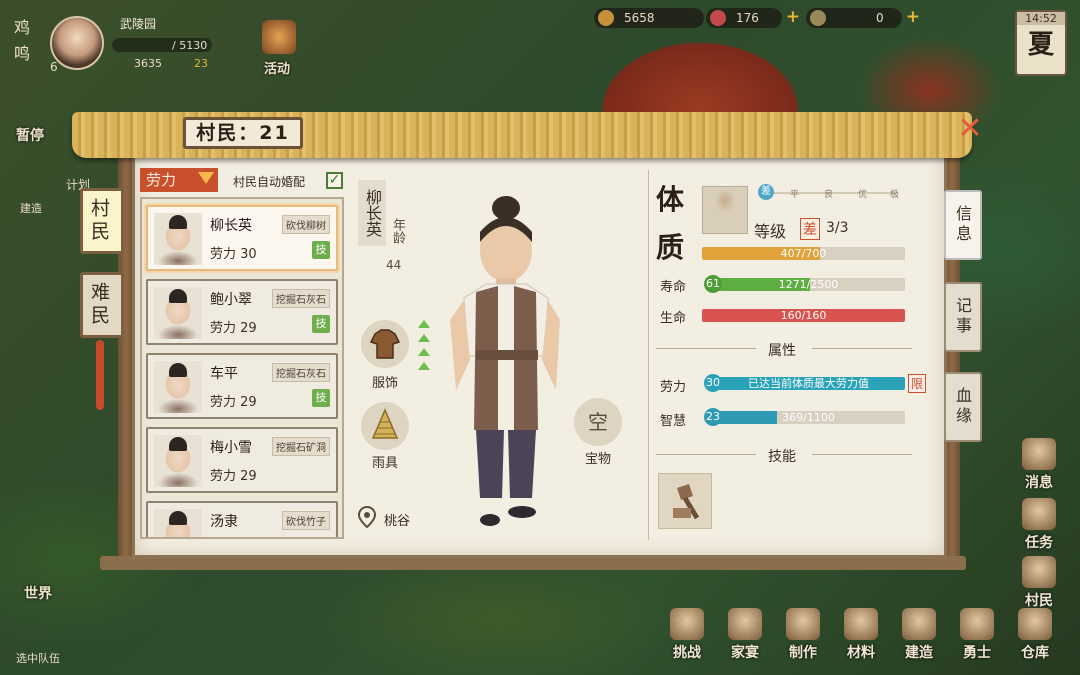 The height and width of the screenshot is (675, 1080). Describe the element at coordinates (231, 300) in the screenshot. I see `villager-name: 鲍小翠` at that location.